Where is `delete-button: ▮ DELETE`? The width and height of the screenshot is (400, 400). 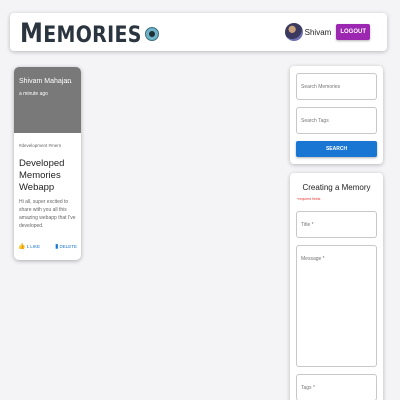 delete-button: ▮ DELETE is located at coordinates (66, 246).